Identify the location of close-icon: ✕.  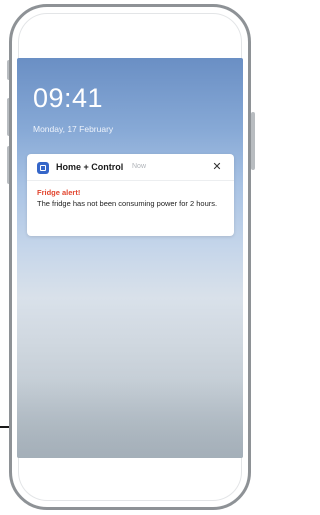
(217, 167).